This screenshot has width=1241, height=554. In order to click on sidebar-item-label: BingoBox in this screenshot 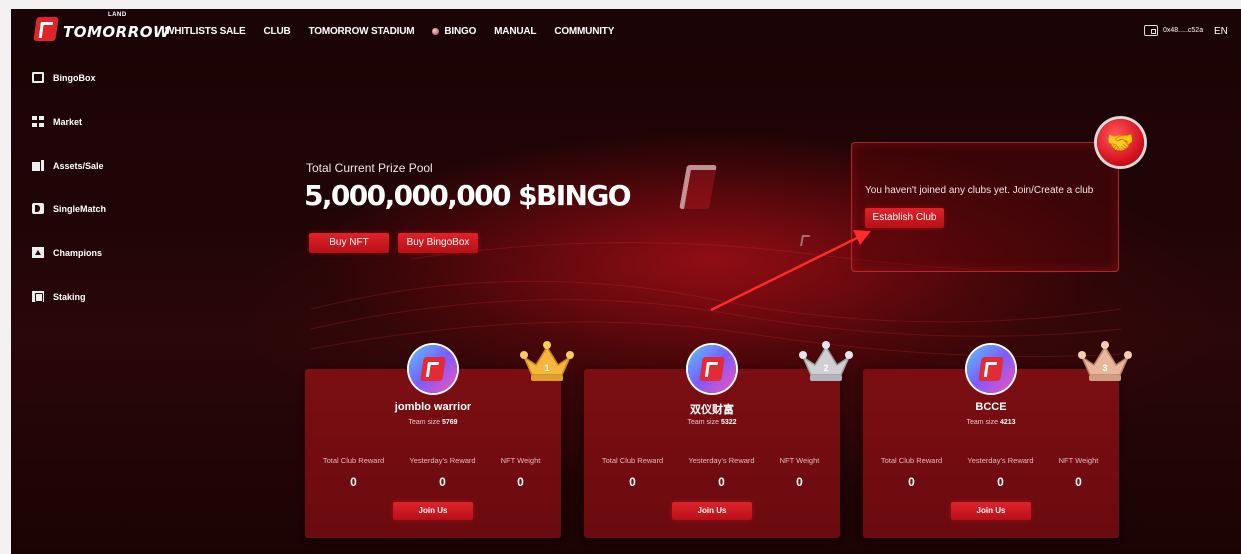, I will do `click(74, 77)`.